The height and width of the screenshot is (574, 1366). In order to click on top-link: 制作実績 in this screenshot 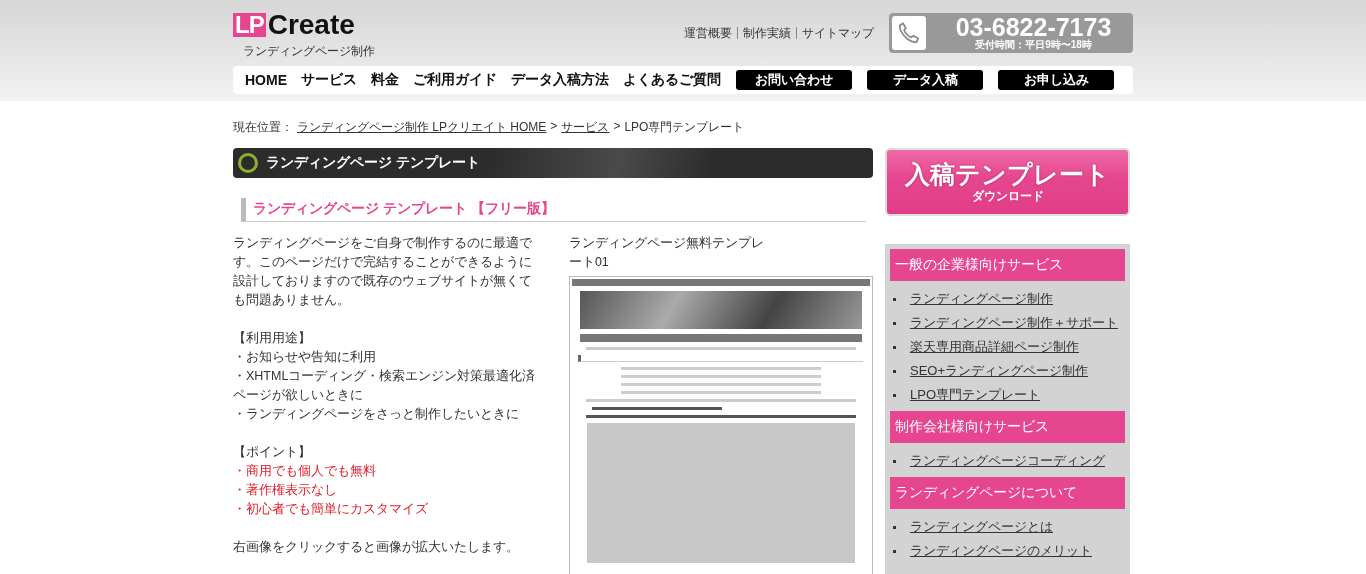, I will do `click(766, 33)`.